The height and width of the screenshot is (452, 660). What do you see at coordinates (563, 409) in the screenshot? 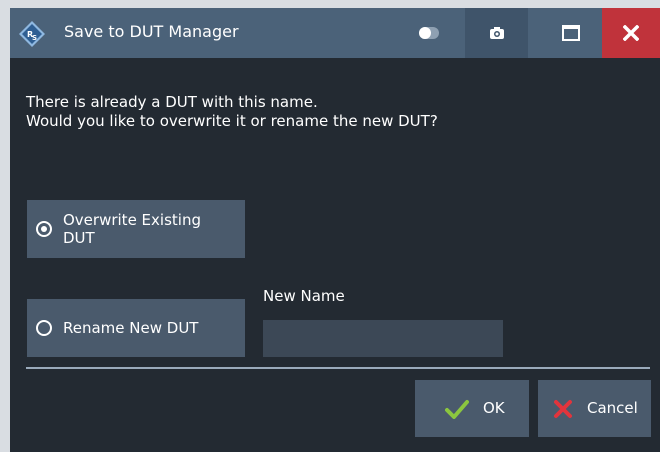
I see `cancel-x-icon` at bounding box center [563, 409].